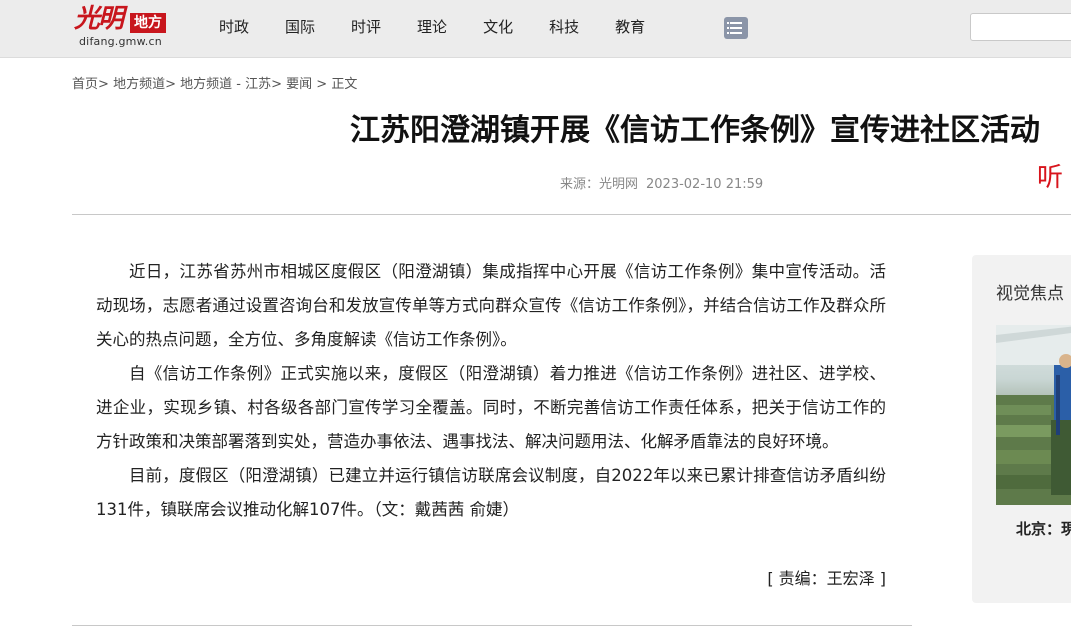 The height and width of the screenshot is (635, 1071). I want to click on article-editor: [ 责编：王宏泽 ], so click(826, 578).